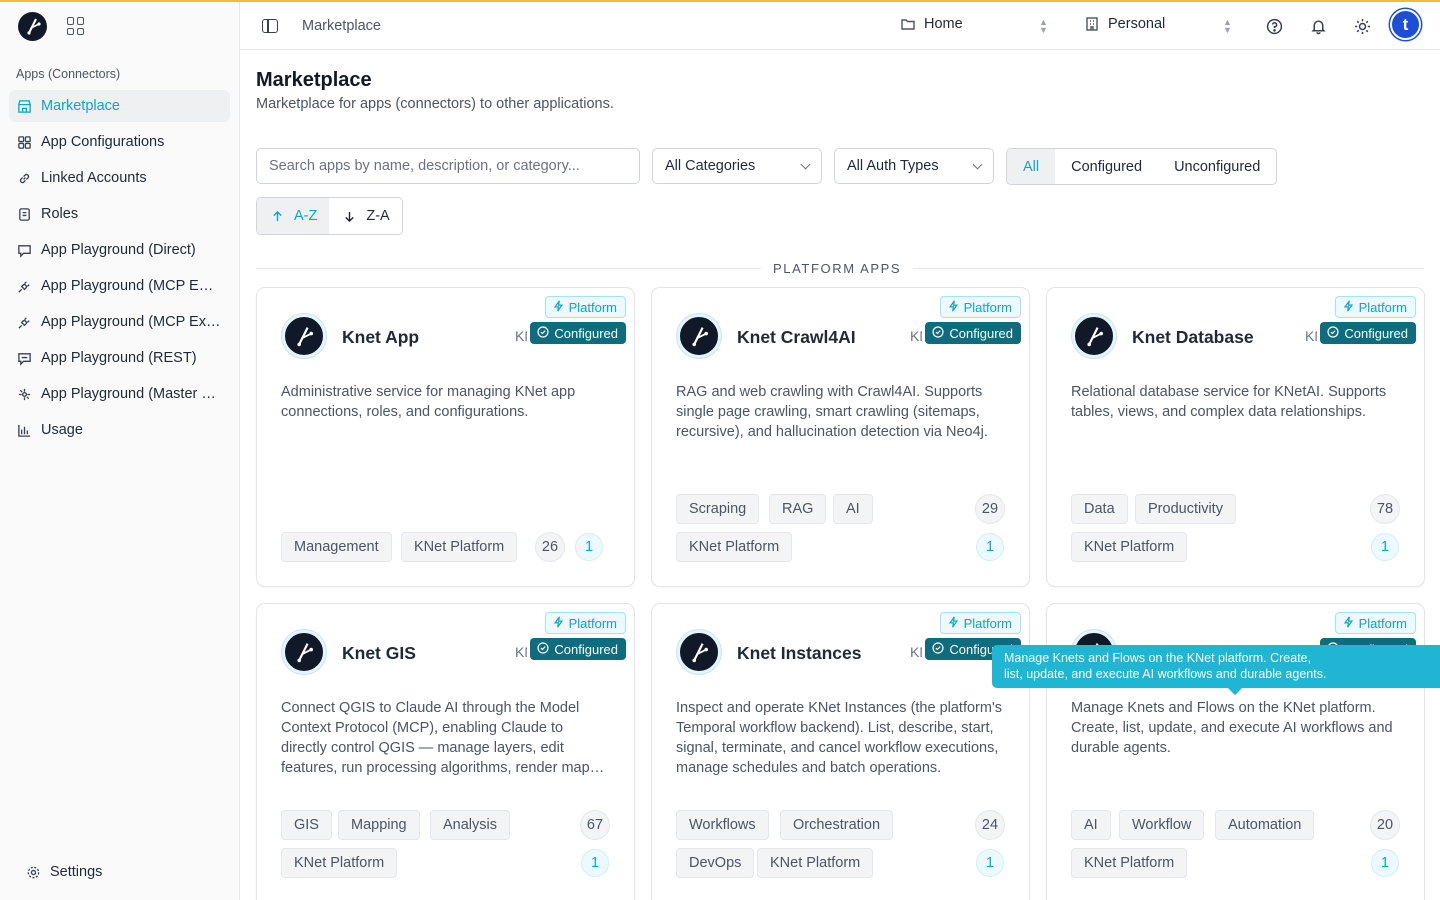  Describe the element at coordinates (365, 216) in the screenshot. I see `sort-za-button: Z-A` at that location.